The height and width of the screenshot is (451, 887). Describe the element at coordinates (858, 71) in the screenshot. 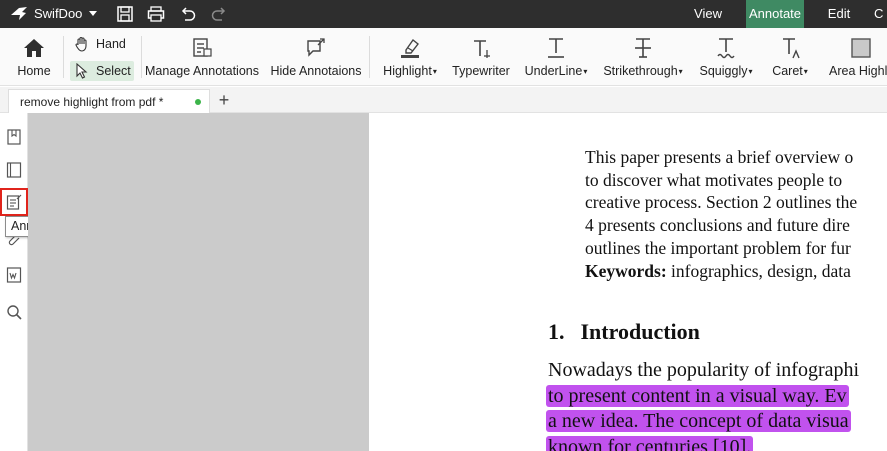

I see `area-highlight-label: Area Highli` at that location.